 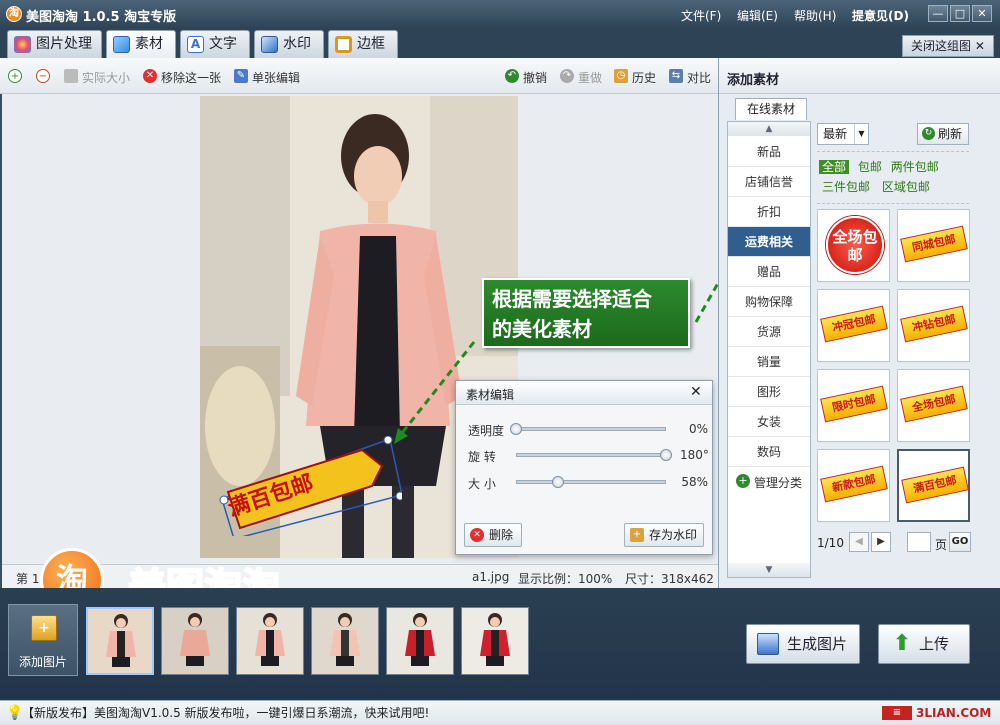 I want to click on selected-sticker: 满百包邮, so click(x=308, y=487).